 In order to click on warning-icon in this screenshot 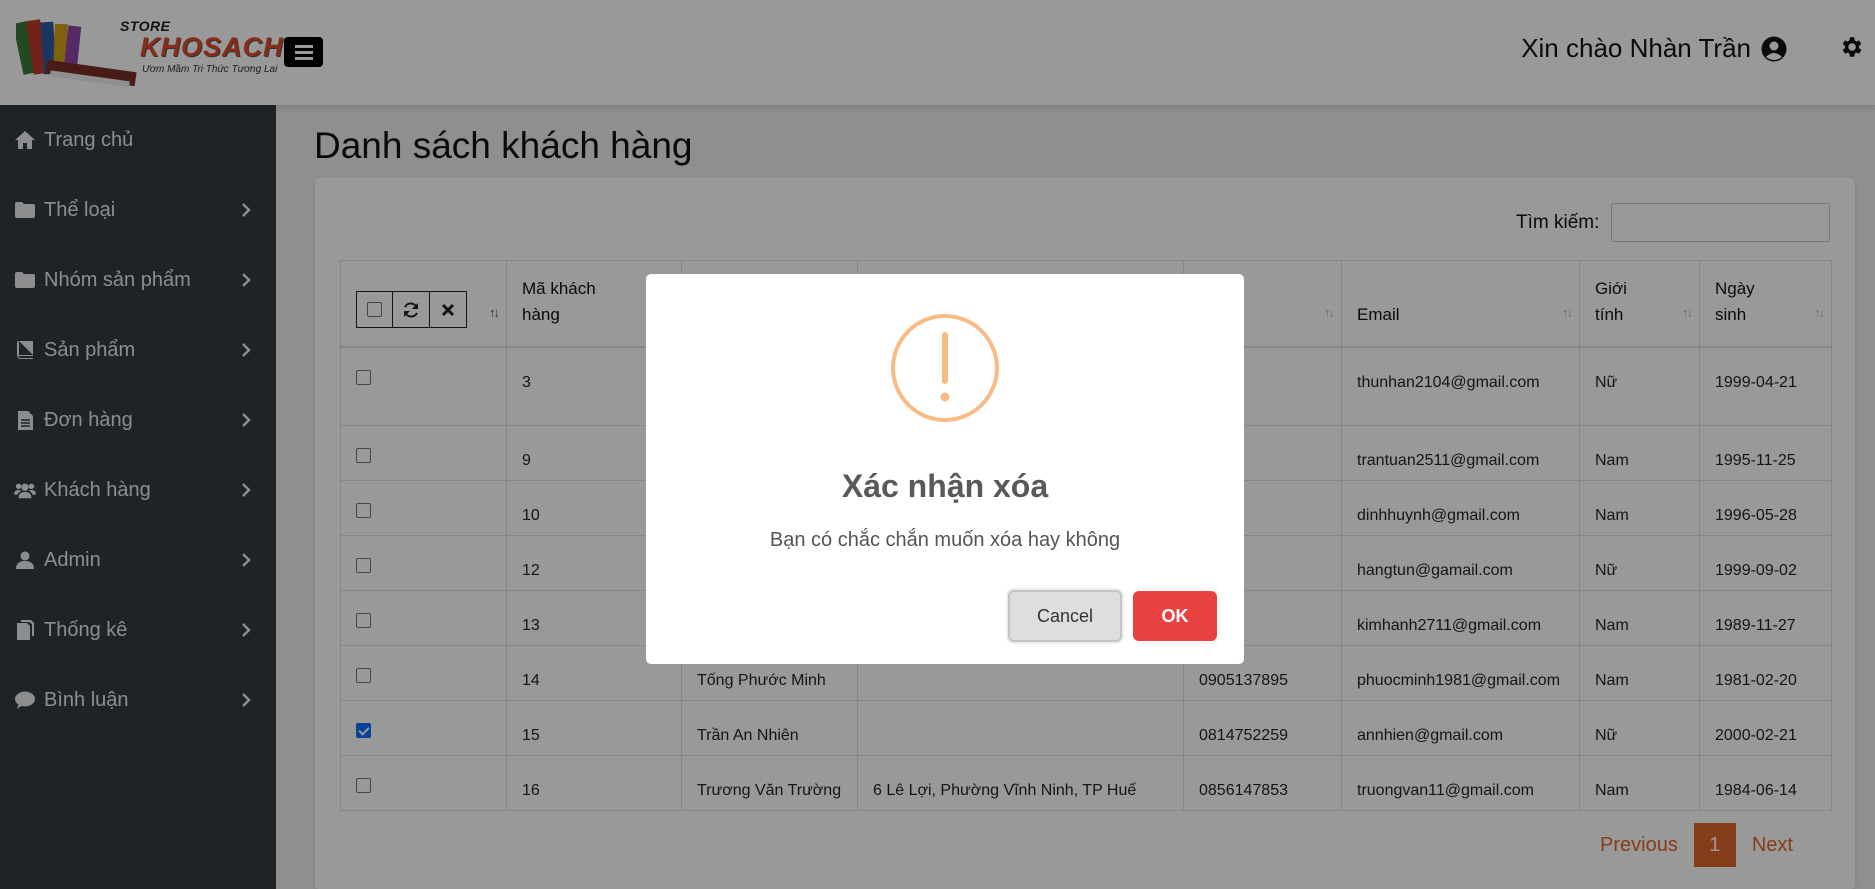, I will do `click(945, 368)`.